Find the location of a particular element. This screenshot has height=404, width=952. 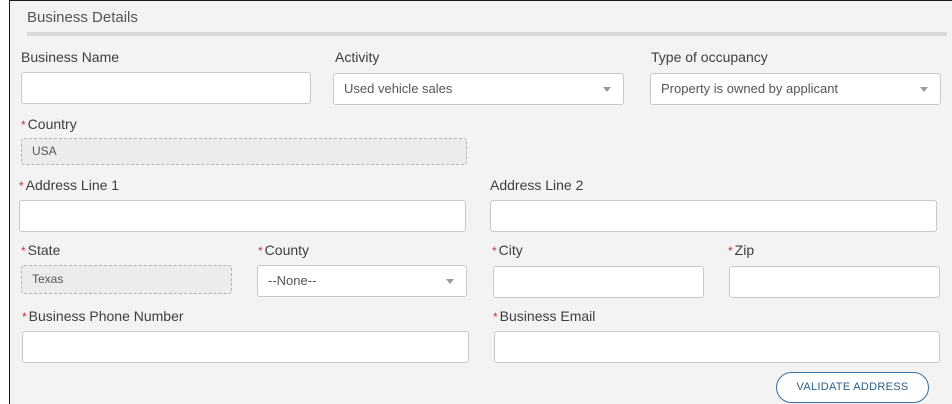

occupancy-value: Property is owned by applicant is located at coordinates (750, 88).